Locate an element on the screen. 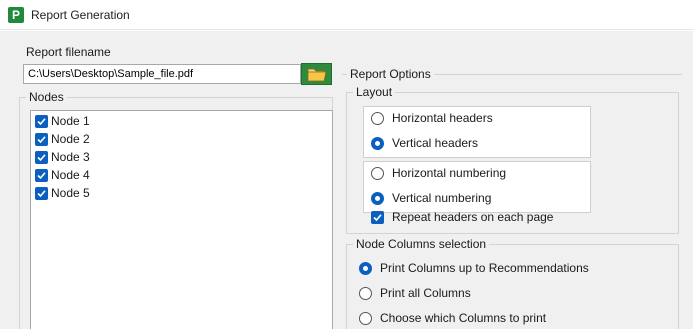  list-item-node-2: Node 2 is located at coordinates (62, 139).